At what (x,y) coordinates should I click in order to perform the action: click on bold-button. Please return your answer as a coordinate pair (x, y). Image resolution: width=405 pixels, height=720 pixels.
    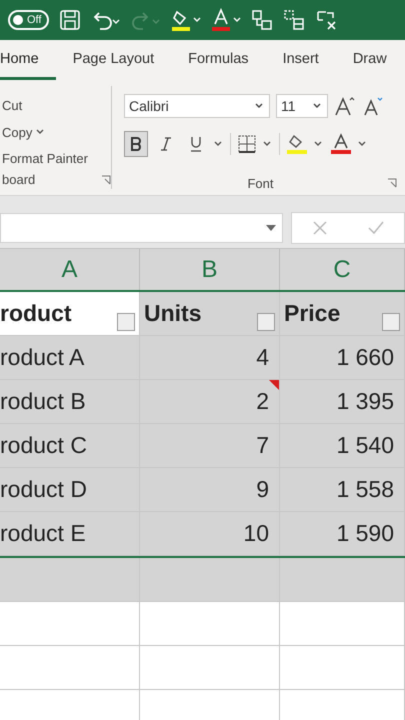
    Looking at the image, I should click on (136, 144).